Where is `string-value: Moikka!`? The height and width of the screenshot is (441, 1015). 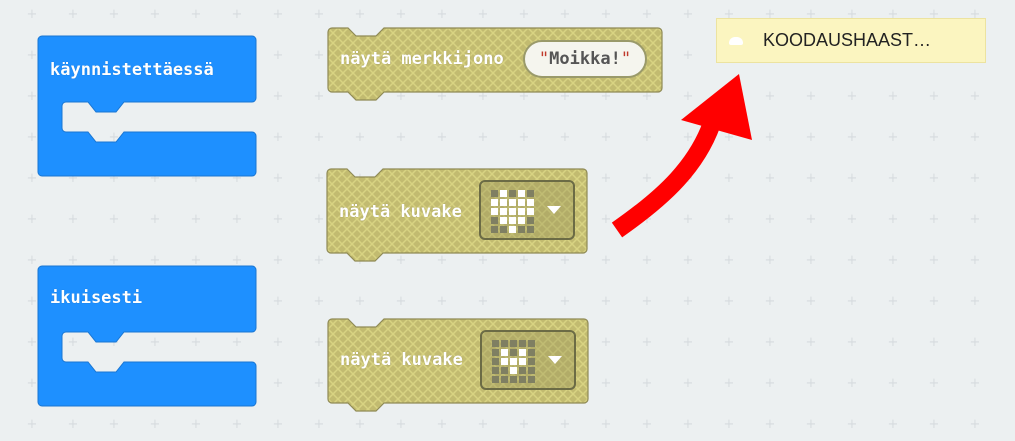 string-value: Moikka! is located at coordinates (585, 59).